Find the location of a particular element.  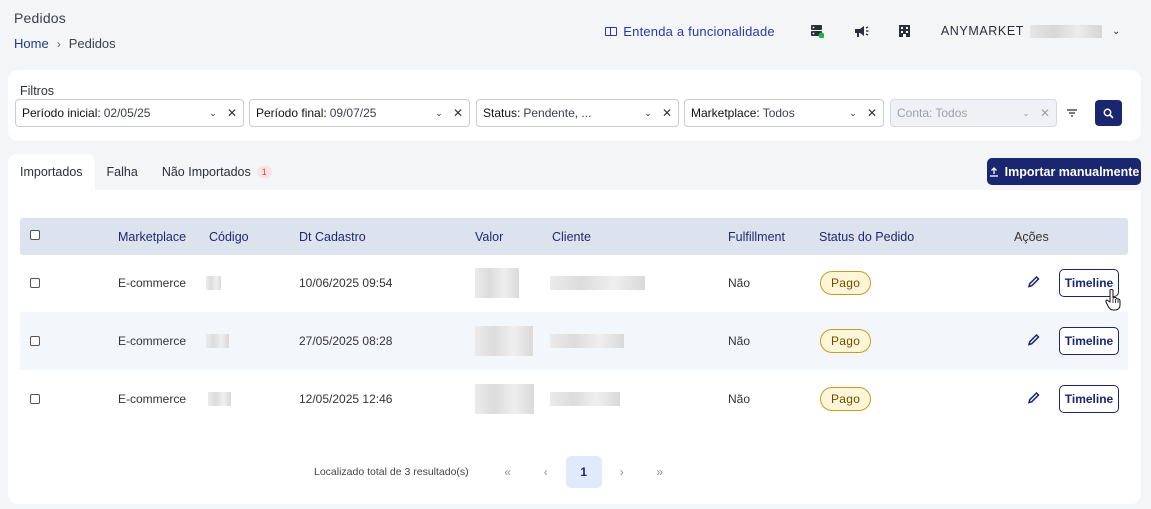

cell-dt-cadastro: 12/05/2025 12:46 is located at coordinates (346, 399).